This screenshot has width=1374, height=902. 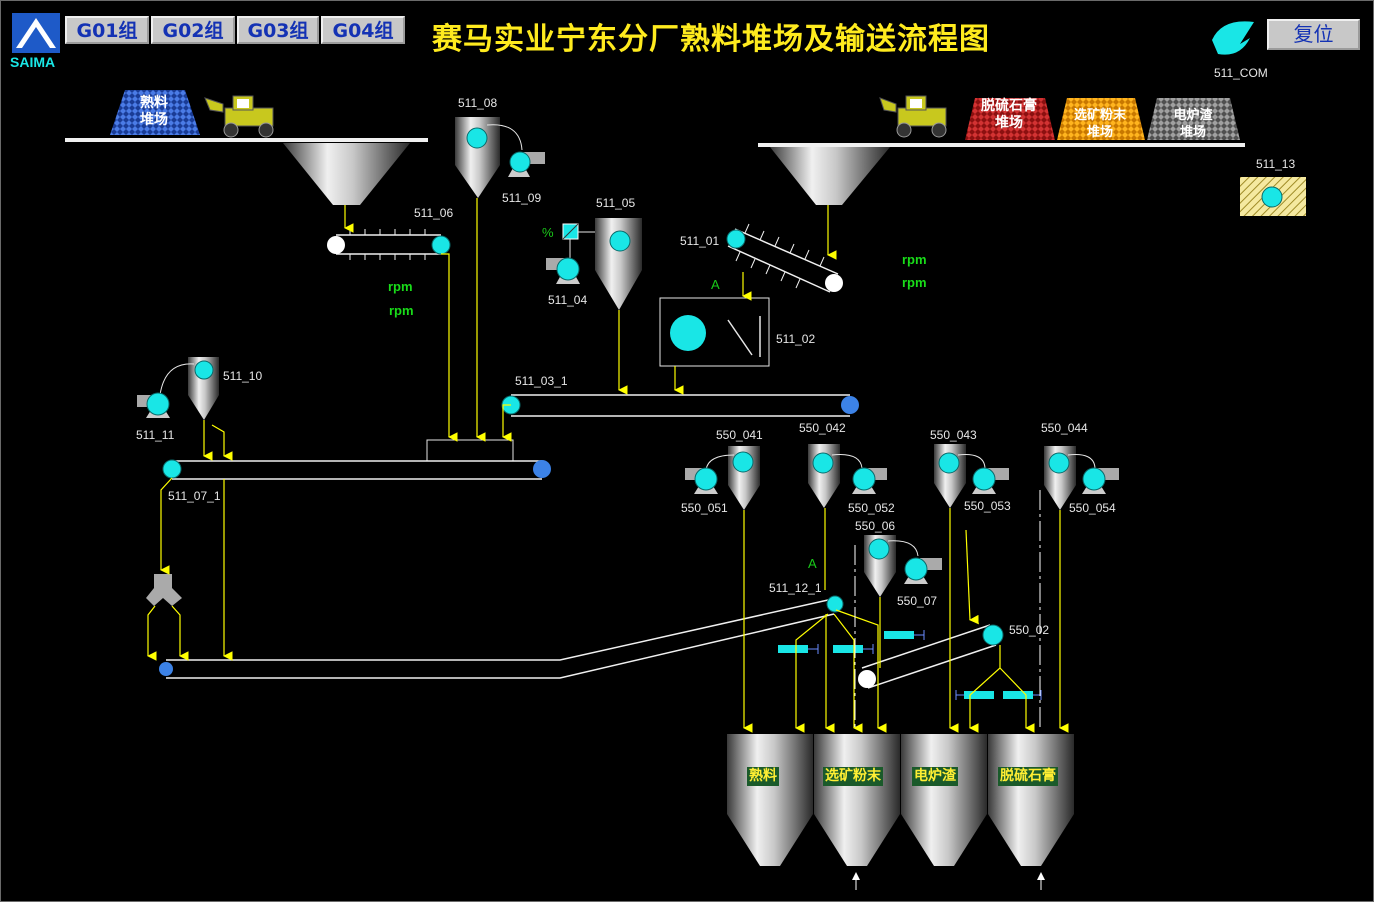 I want to click on tag-550-06: 550_06, so click(x=875, y=526).